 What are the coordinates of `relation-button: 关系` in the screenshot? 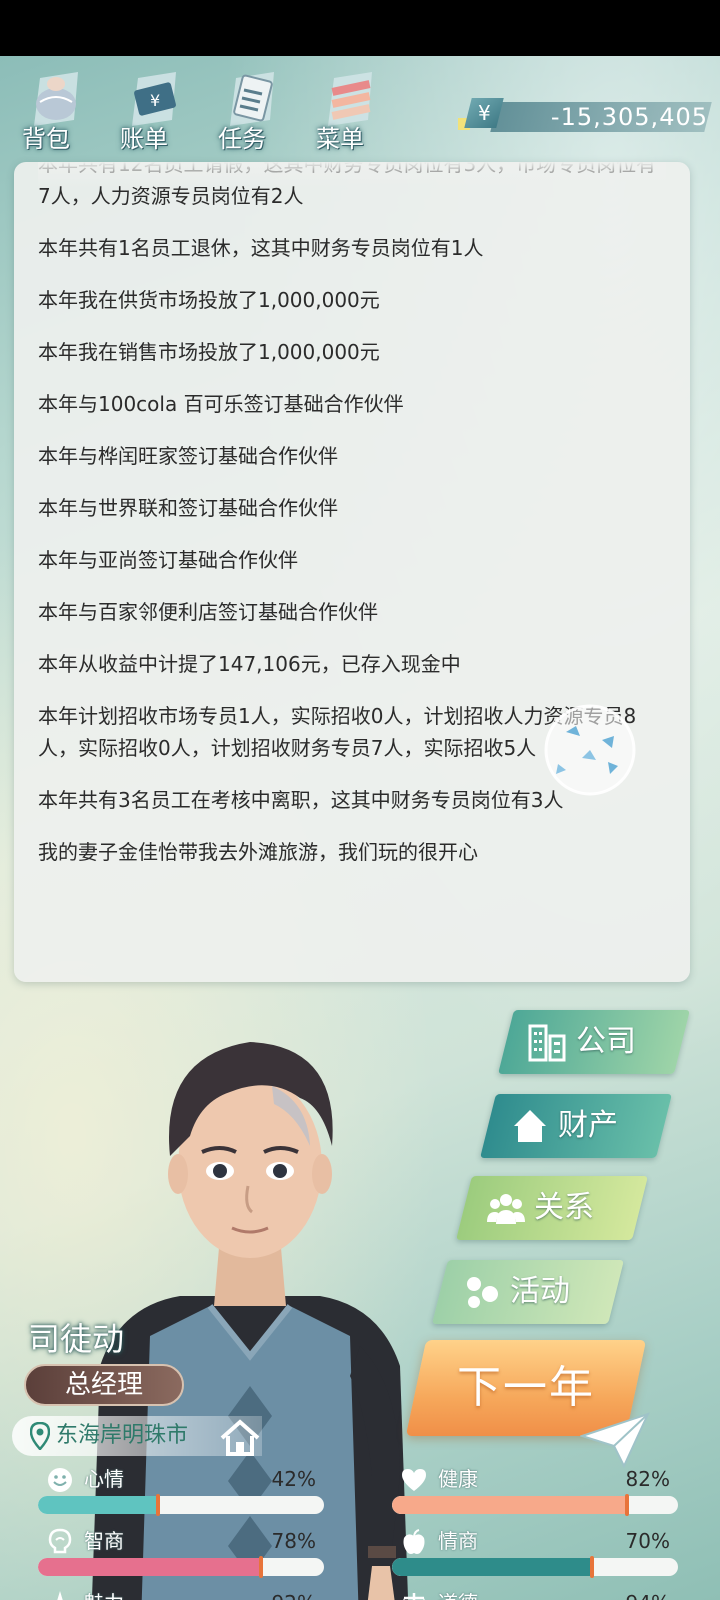 It's located at (552, 1208).